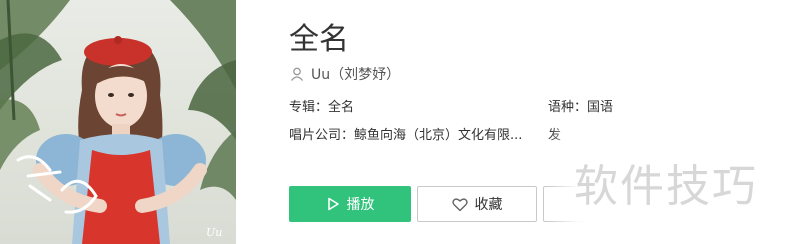 This screenshot has height=244, width=800. Describe the element at coordinates (214, 232) in the screenshot. I see `cover-artist-text: Uu` at that location.